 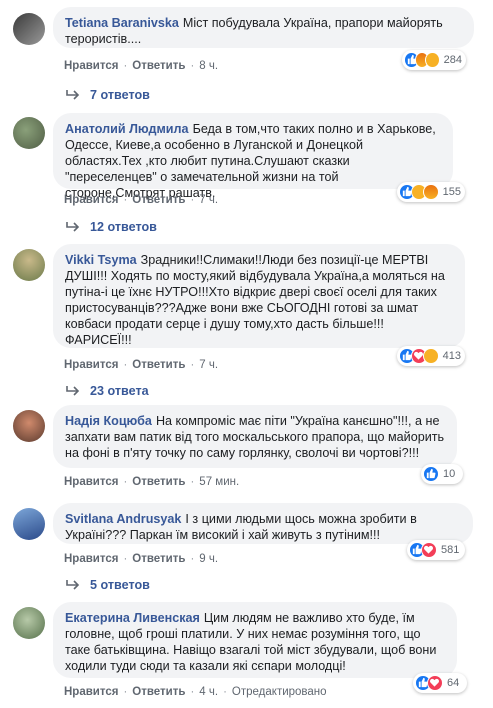 I want to click on comment-time: 4 ч., so click(x=208, y=692).